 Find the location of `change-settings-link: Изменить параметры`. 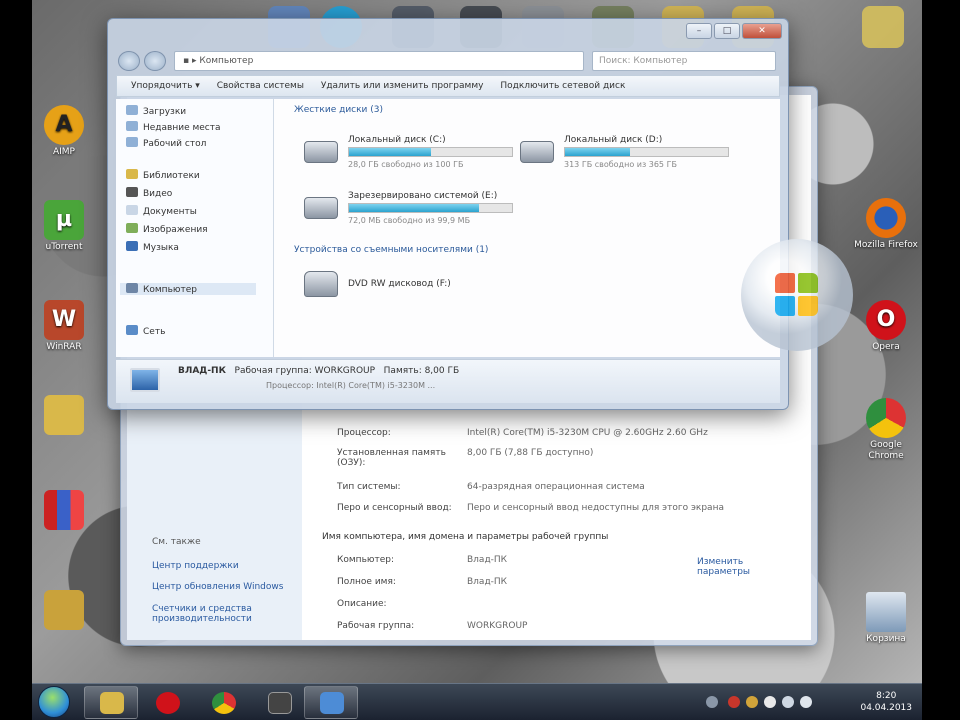

change-settings-link: Изменить параметры is located at coordinates (732, 567).